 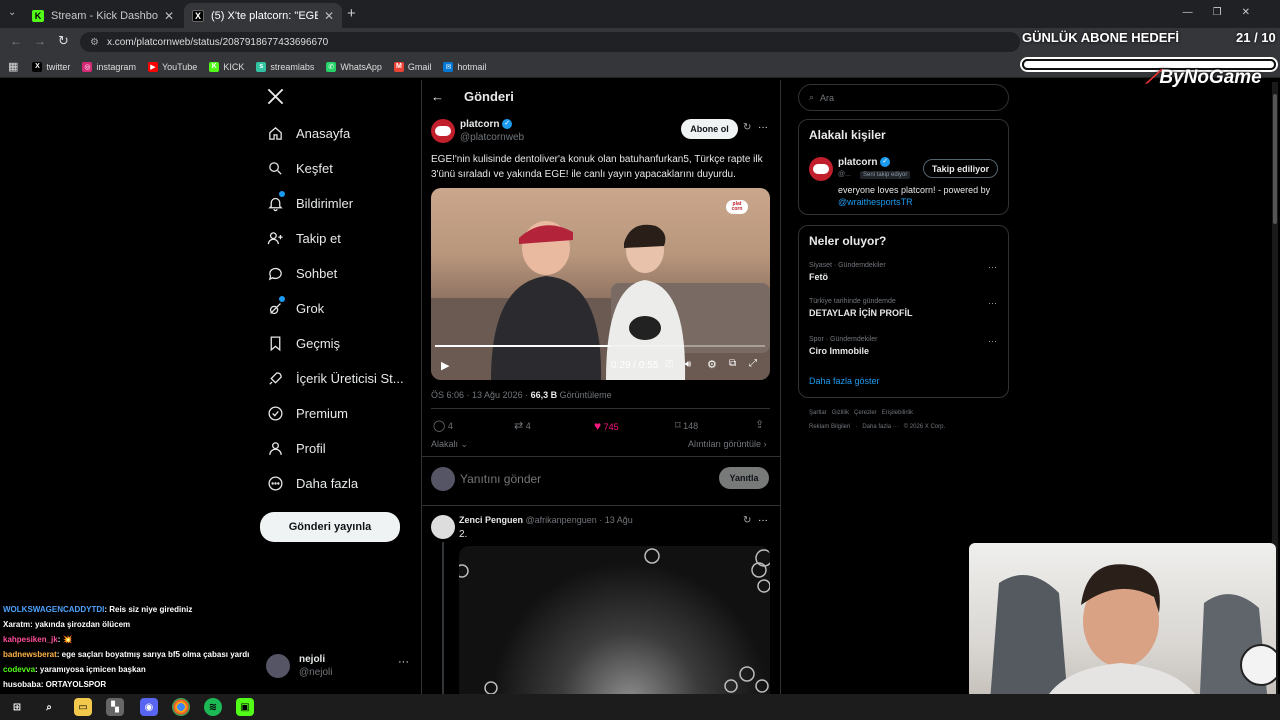 I want to click on reply-author-avatar, so click(x=443, y=527).